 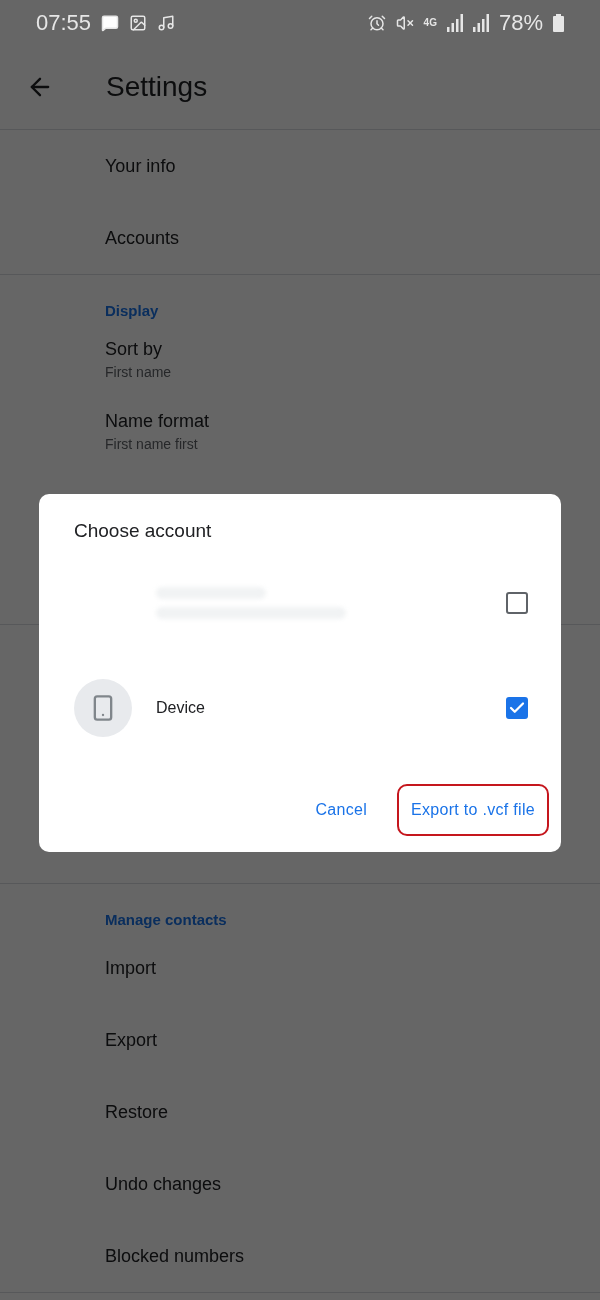 What do you see at coordinates (430, 22) in the screenshot?
I see `network-type: 4G` at bounding box center [430, 22].